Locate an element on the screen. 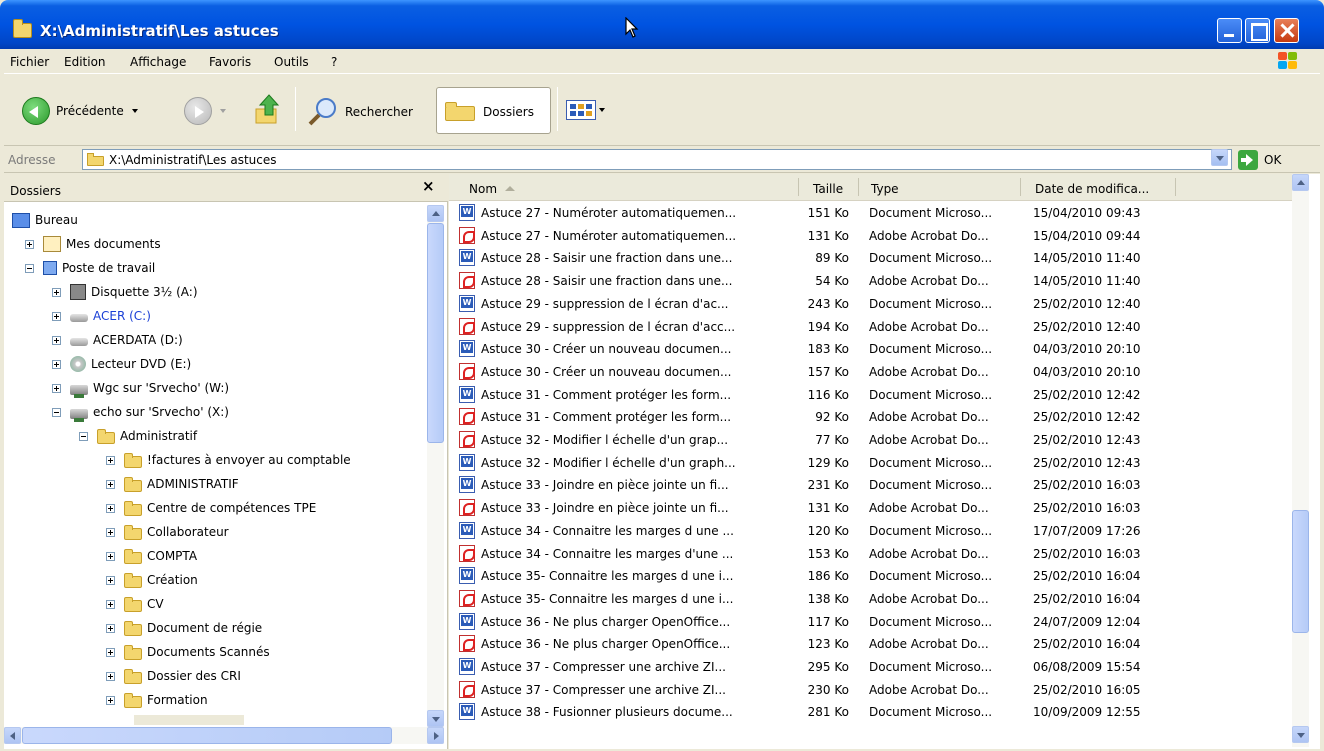 The image size is (1324, 751). scroll-left-button is located at coordinates (12, 735).